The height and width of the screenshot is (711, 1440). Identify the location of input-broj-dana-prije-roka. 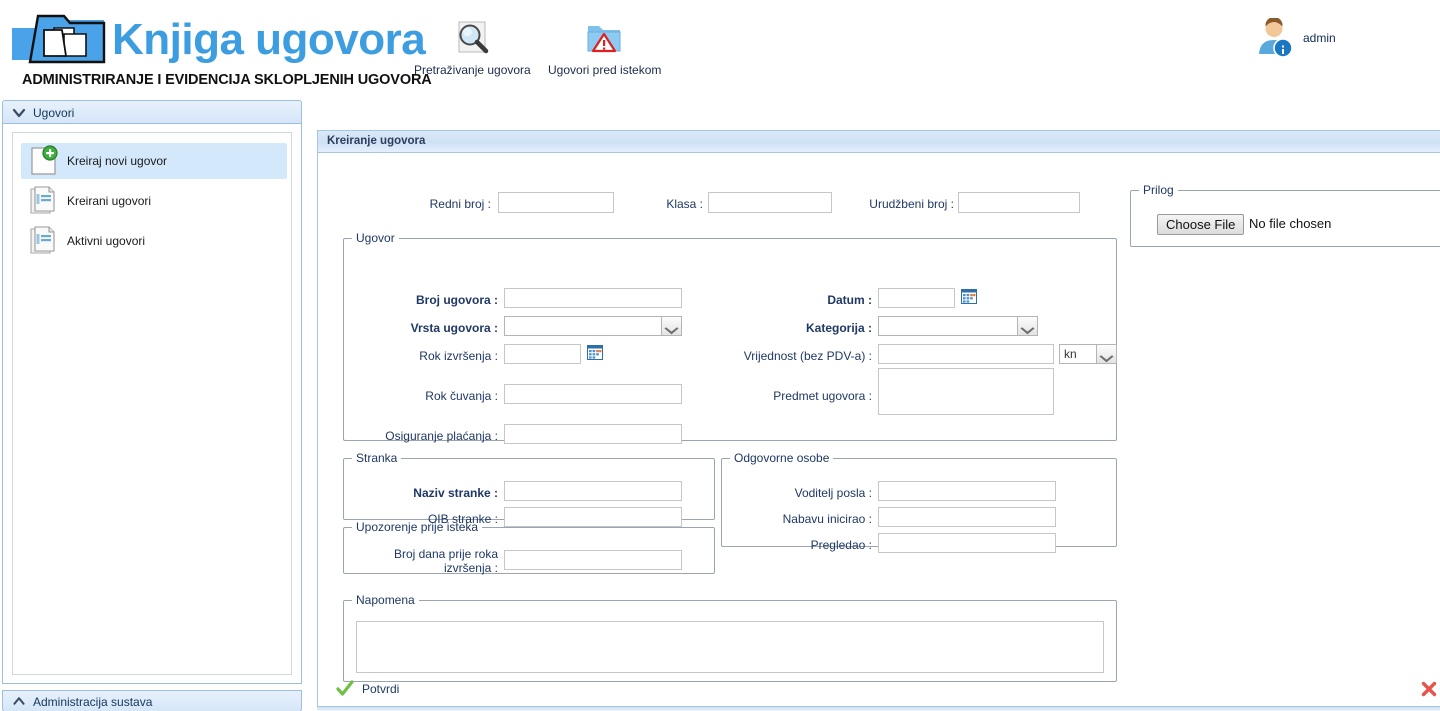
(593, 560).